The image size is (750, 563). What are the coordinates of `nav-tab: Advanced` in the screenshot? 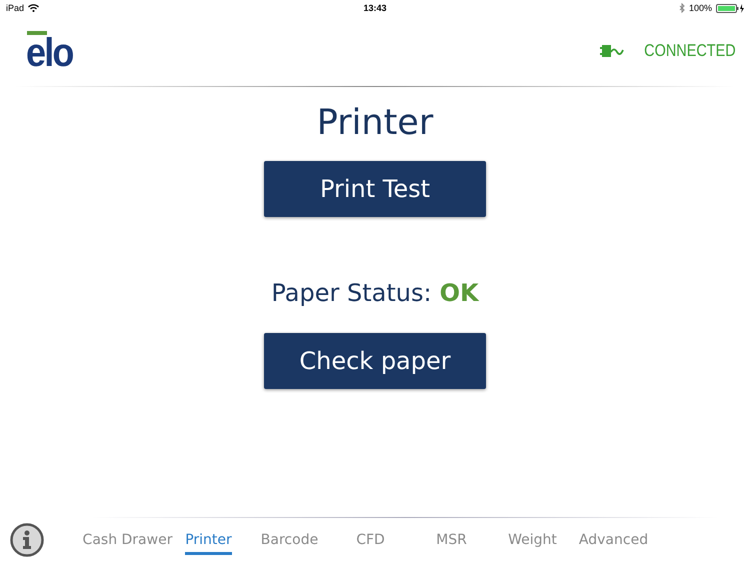 It's located at (613, 543).